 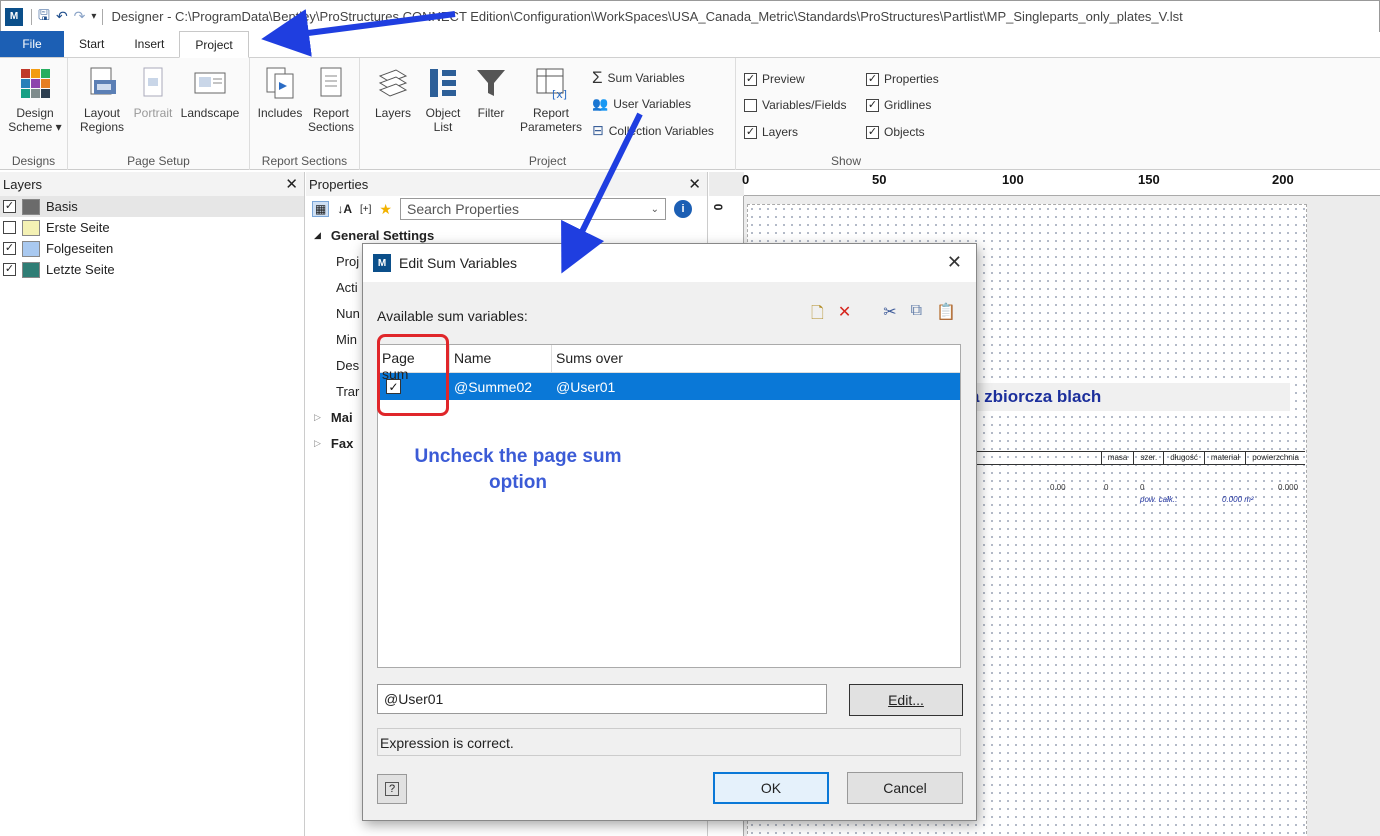 What do you see at coordinates (872, 105) in the screenshot?
I see `gridlines-checkbox: ✓` at bounding box center [872, 105].